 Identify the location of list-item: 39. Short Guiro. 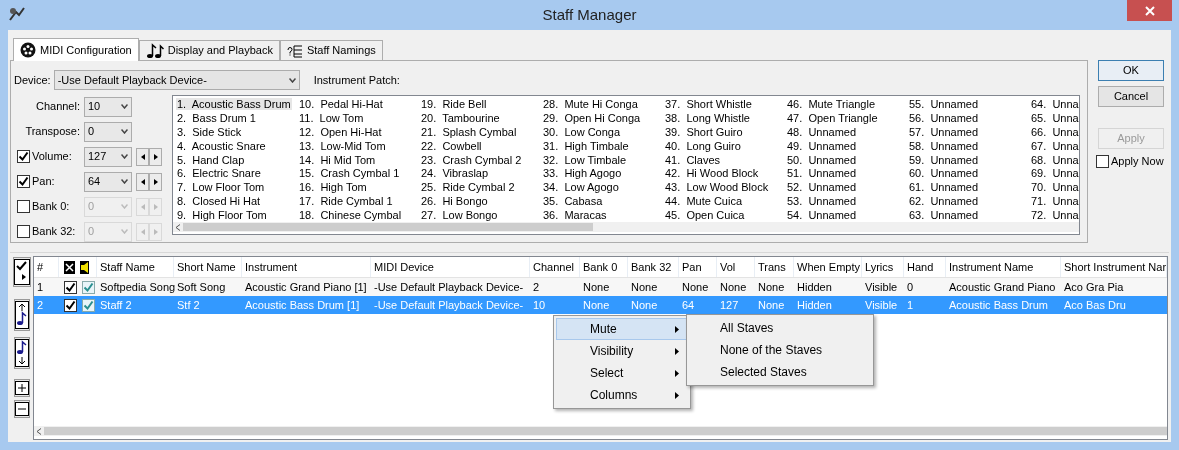
(704, 131).